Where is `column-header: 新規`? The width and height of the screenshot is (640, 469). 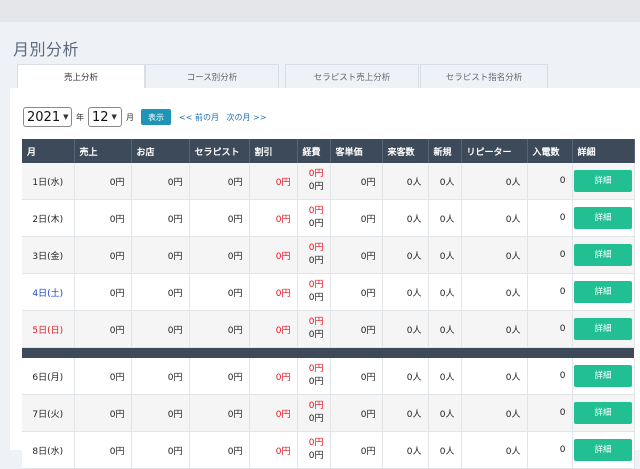 column-header: 新規 is located at coordinates (445, 151).